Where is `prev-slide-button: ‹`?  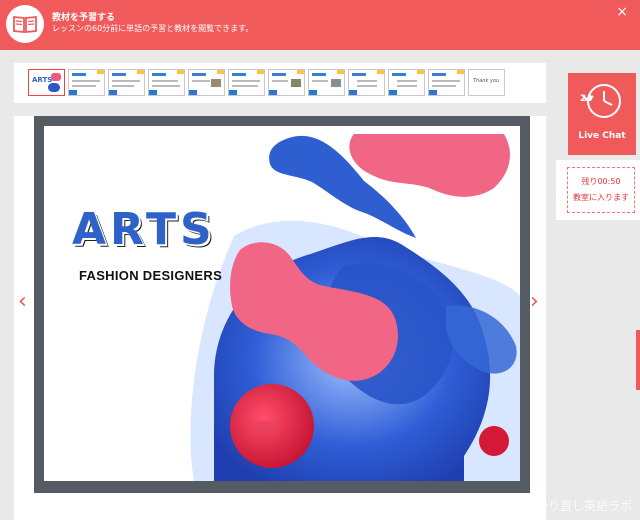 prev-slide-button: ‹ is located at coordinates (22, 302).